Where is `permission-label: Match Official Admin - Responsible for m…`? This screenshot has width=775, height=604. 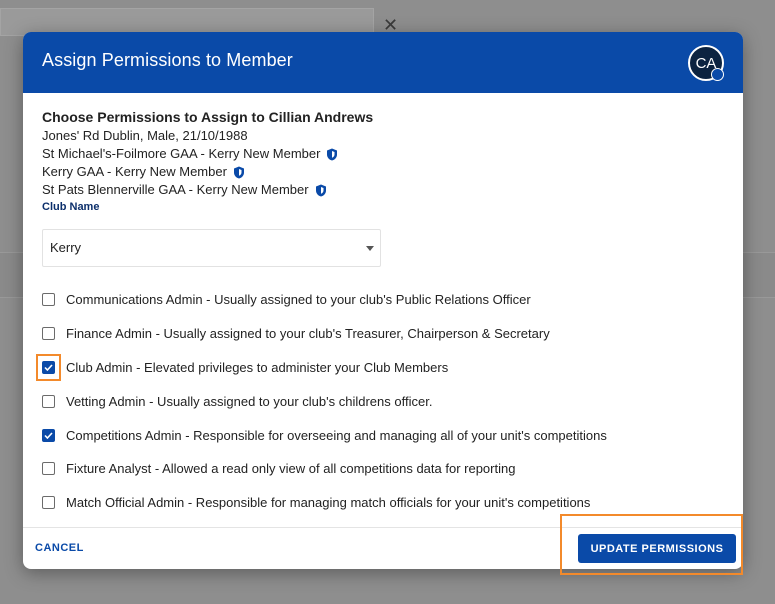 permission-label: Match Official Admin - Responsible for m… is located at coordinates (328, 503).